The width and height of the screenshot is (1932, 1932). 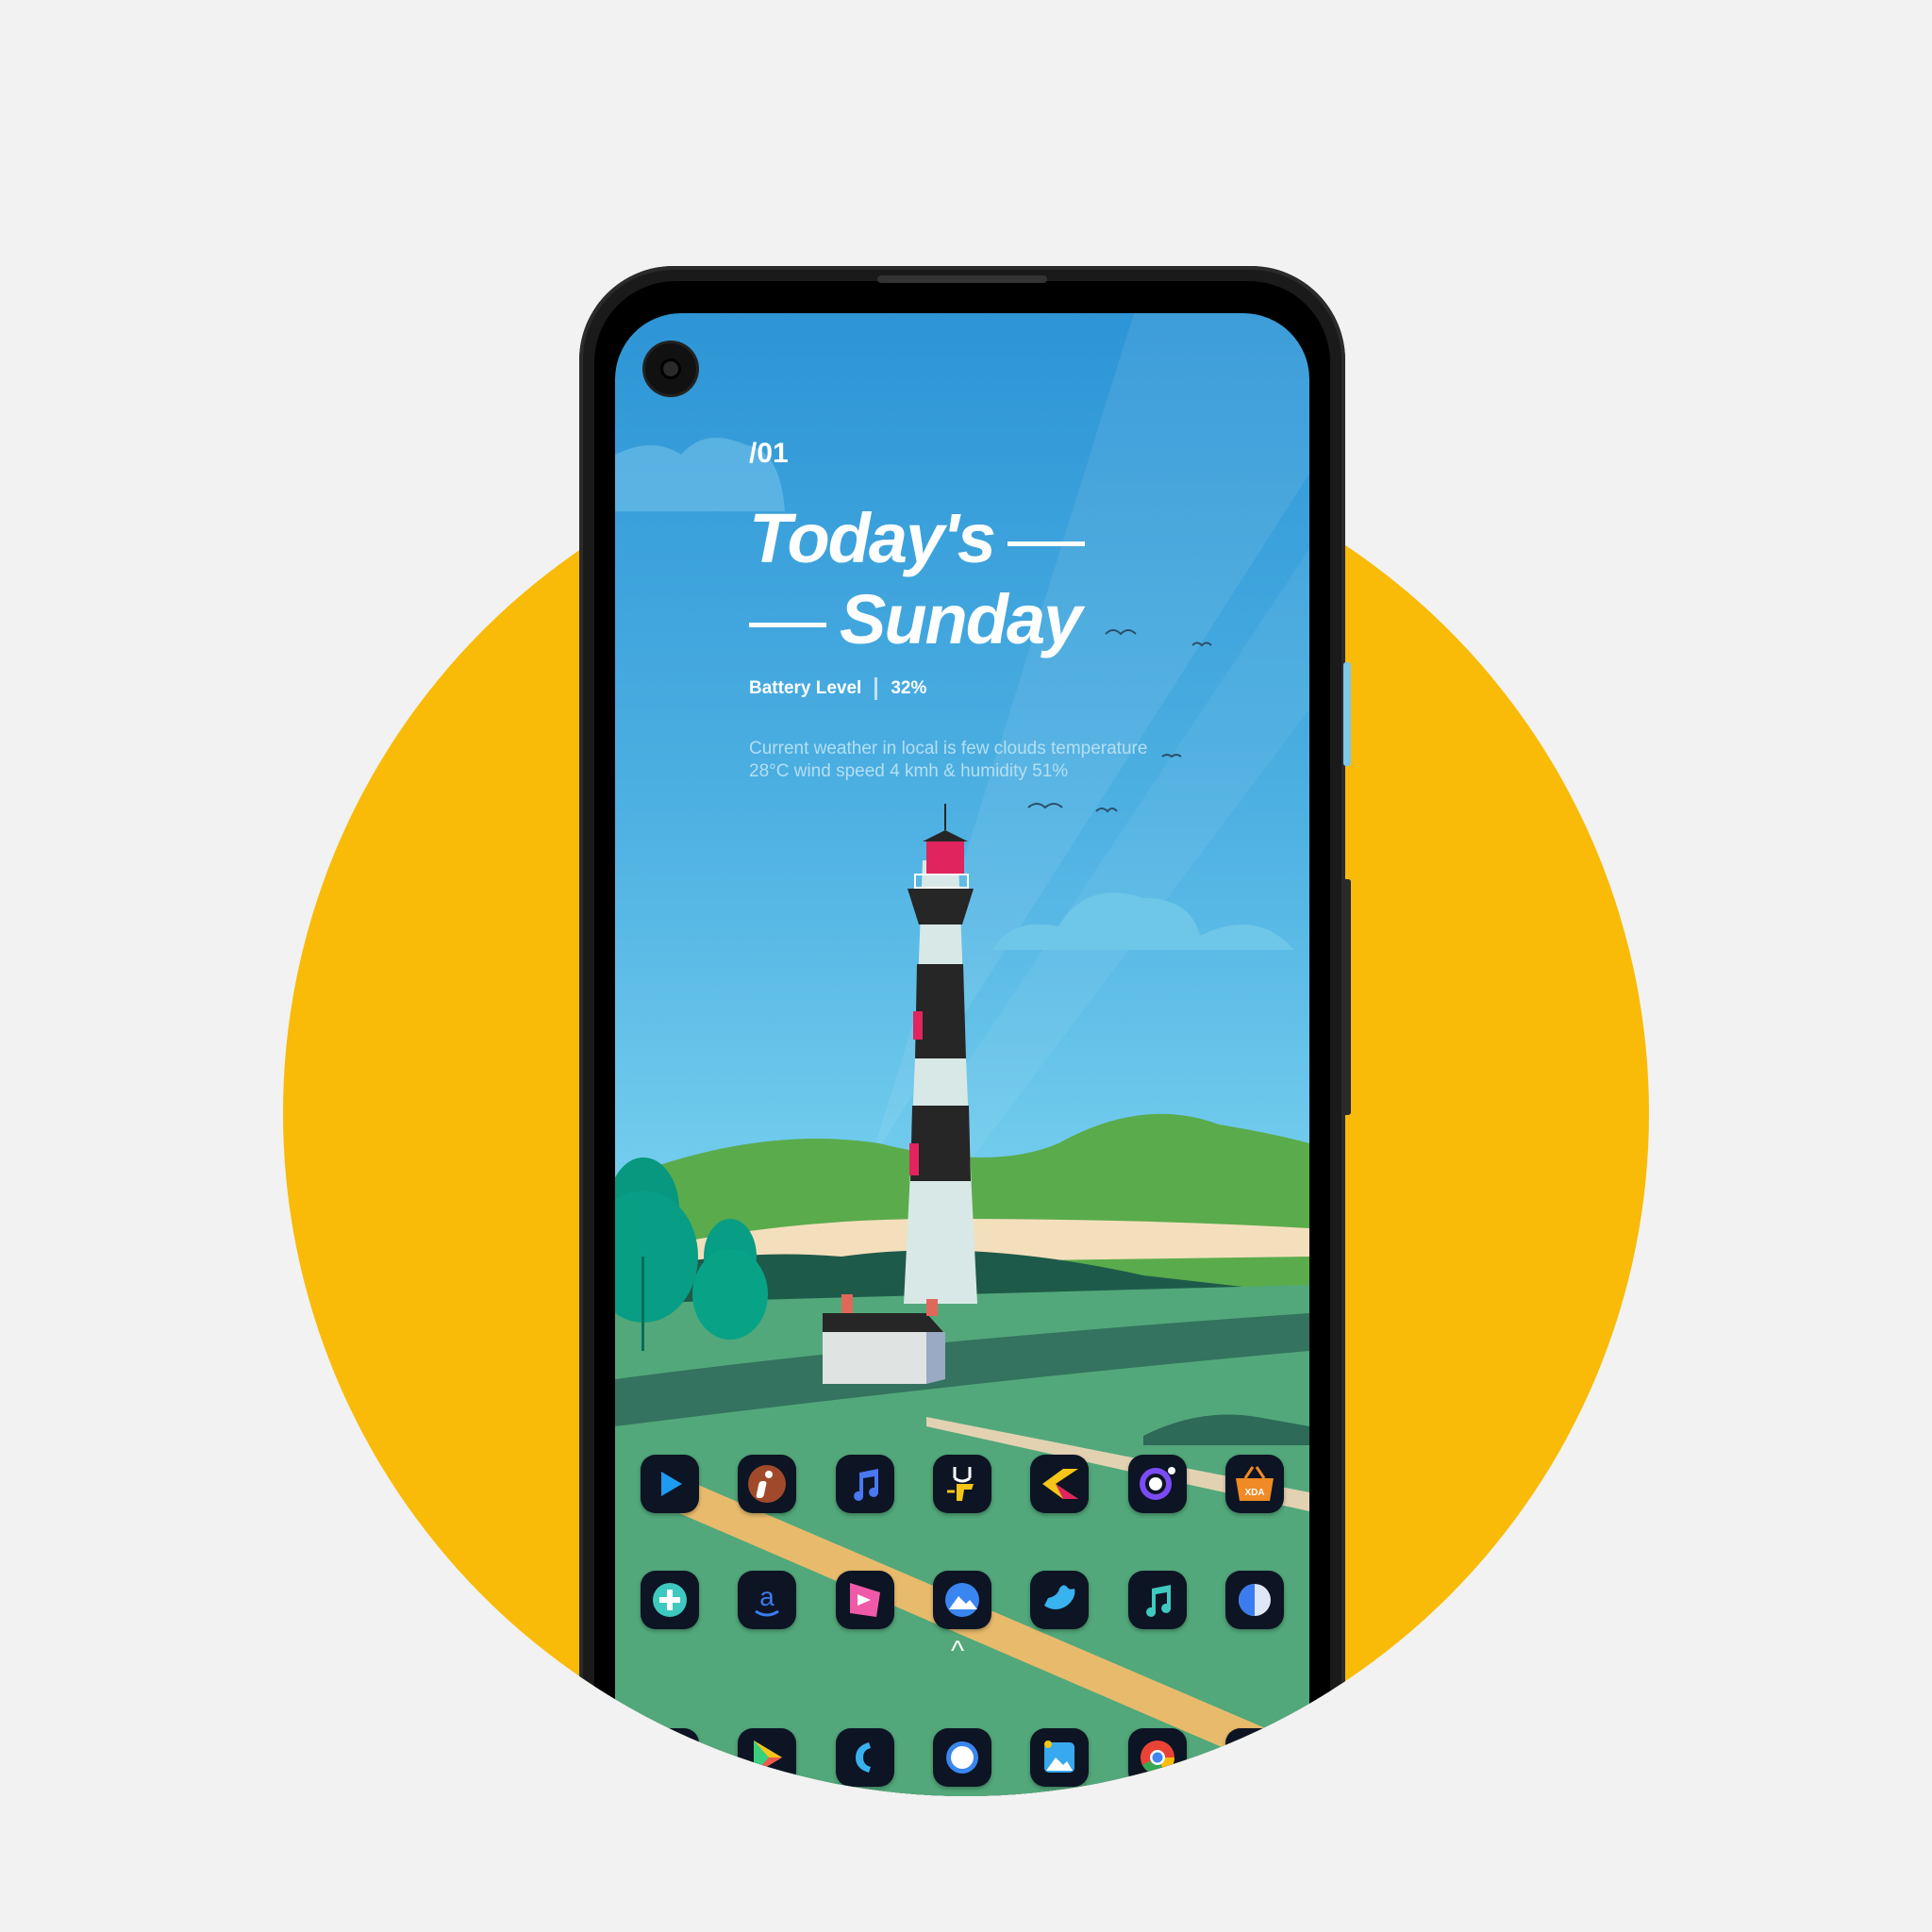 I want to click on lighthouse-roof, so click(x=946, y=835).